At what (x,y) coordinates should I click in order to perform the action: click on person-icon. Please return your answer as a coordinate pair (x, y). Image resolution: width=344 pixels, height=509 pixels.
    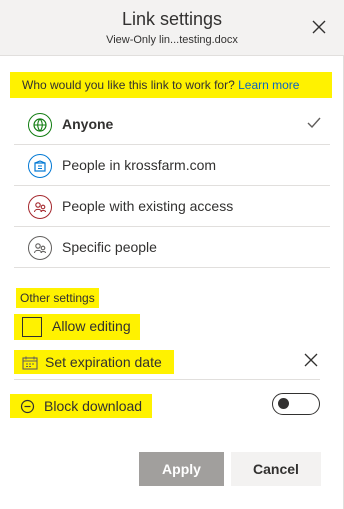
    Looking at the image, I should click on (40, 248).